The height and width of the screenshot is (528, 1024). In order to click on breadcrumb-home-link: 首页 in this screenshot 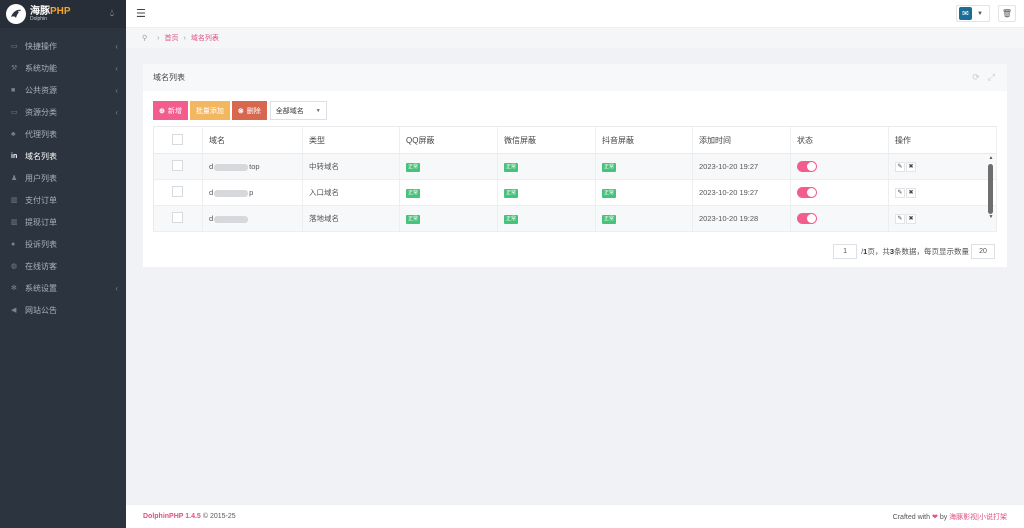, I will do `click(171, 38)`.